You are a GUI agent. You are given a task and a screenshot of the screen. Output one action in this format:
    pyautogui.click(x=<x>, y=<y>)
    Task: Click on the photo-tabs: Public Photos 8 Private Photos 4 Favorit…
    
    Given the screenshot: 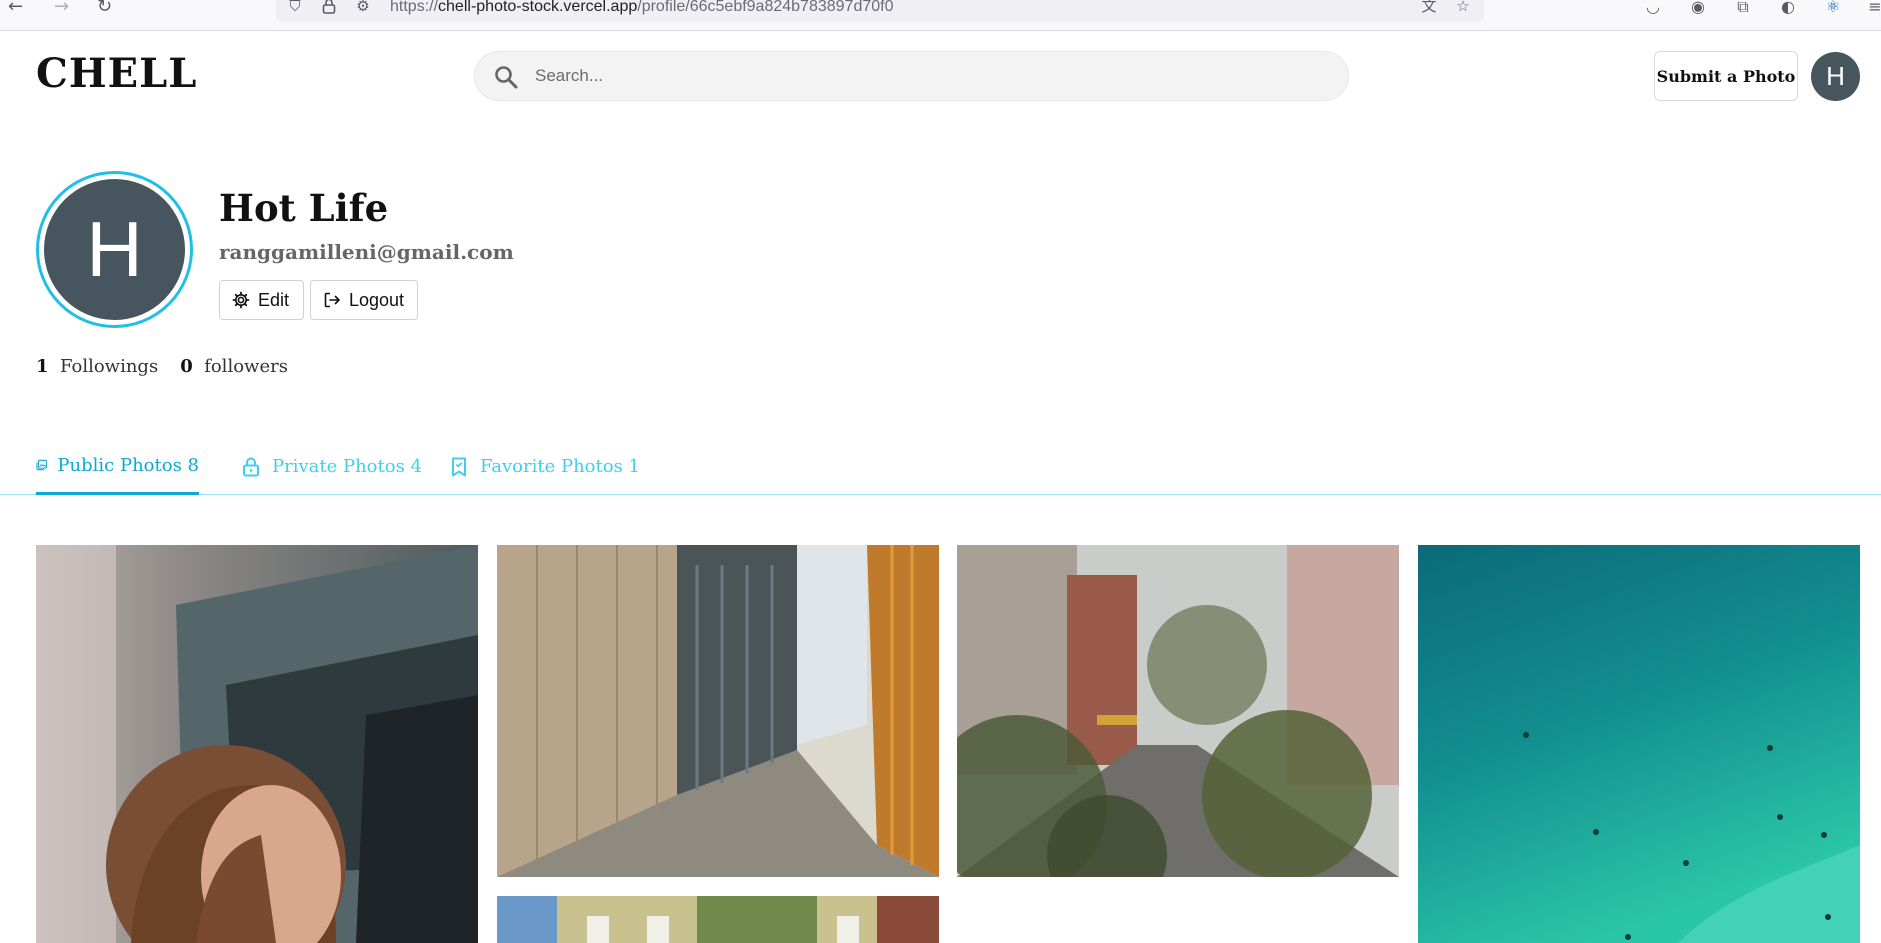 What is the action you would take?
    pyautogui.click(x=940, y=466)
    